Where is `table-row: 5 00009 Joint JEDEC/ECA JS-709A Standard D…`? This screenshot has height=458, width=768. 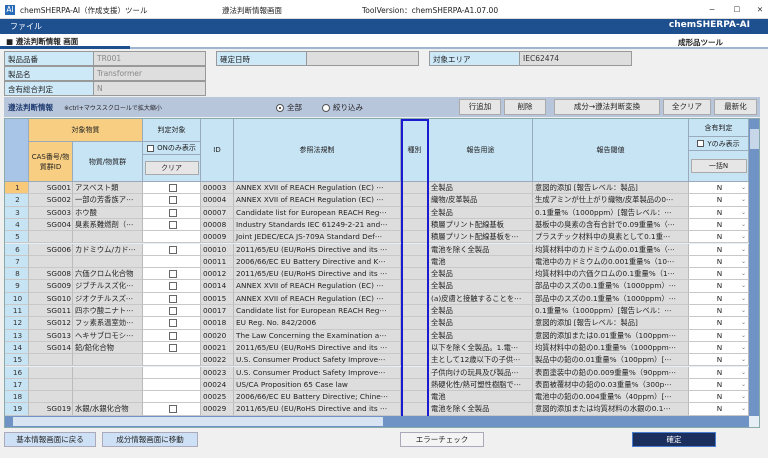
table-row: 5 00009 Joint JEDEC/ECA JS-709A Standard D… is located at coordinates (377, 237).